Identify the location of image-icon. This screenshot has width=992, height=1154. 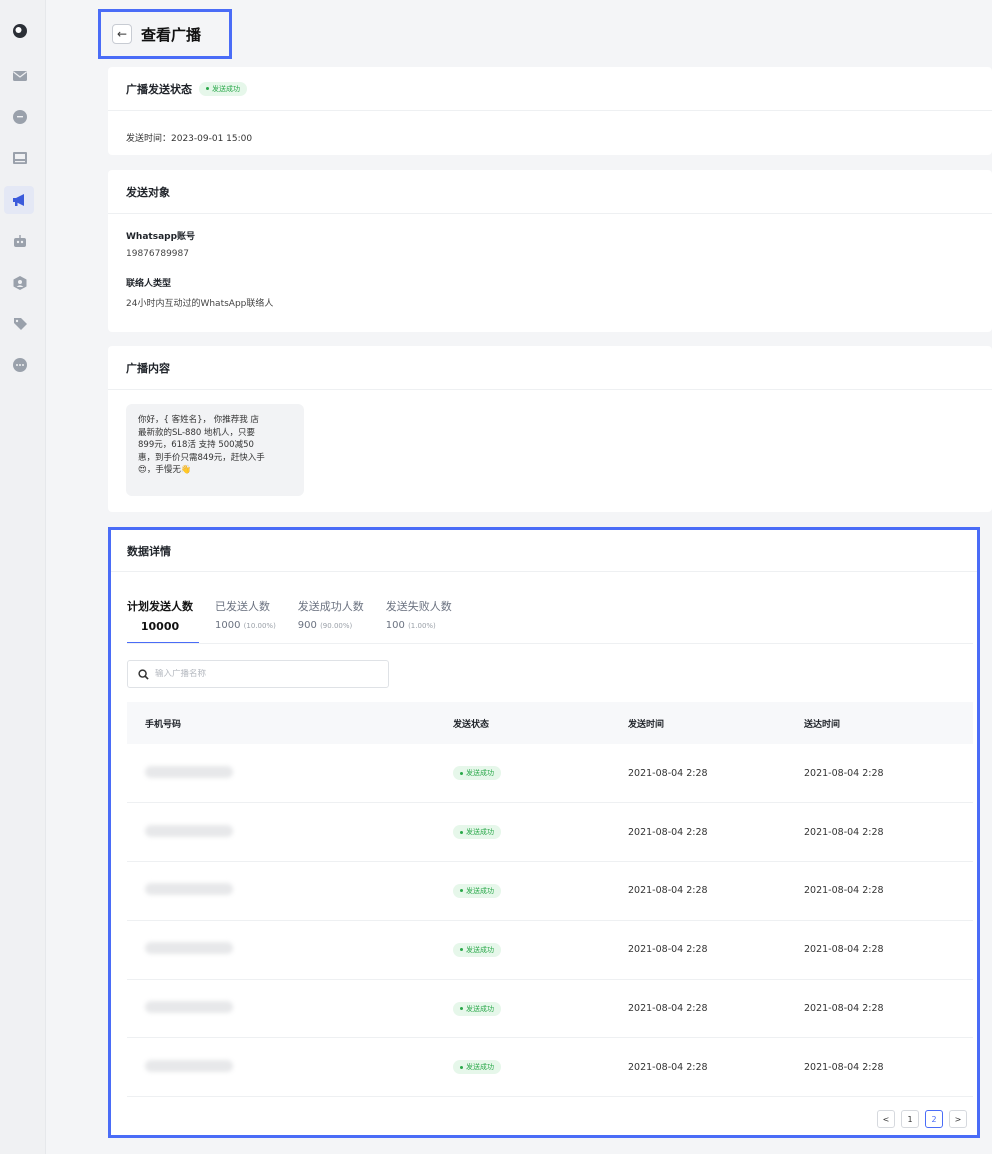
(20, 158).